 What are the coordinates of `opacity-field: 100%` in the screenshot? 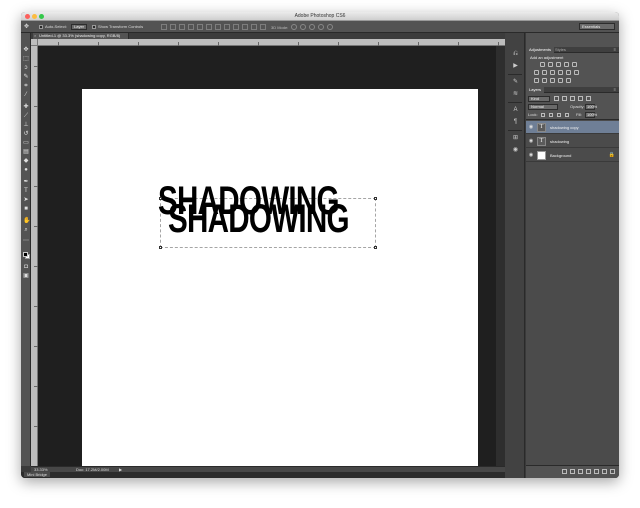 It's located at (591, 107).